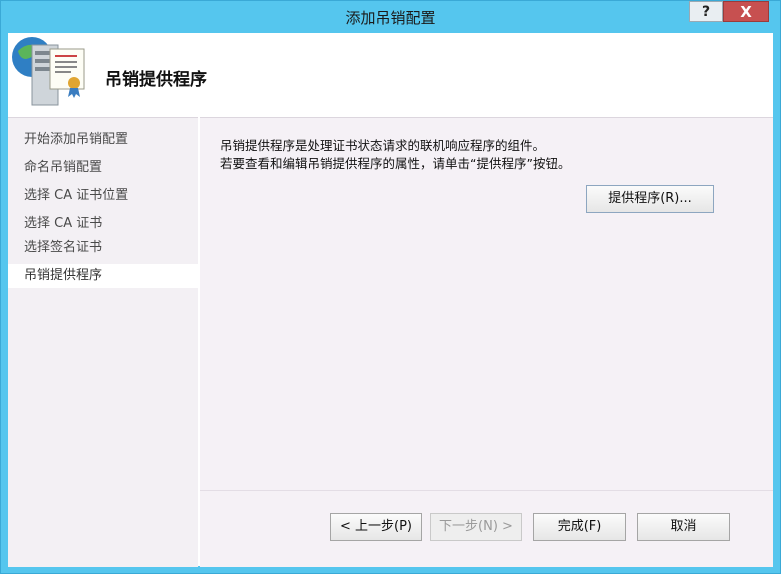 The image size is (781, 574). I want to click on next-button: 下一步(N) >, so click(476, 527).